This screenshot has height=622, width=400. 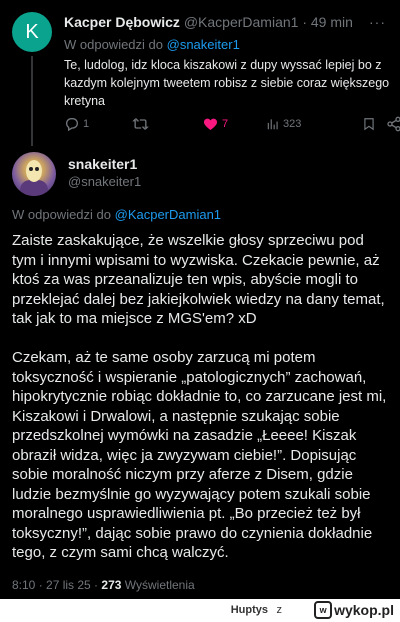 I want to click on retweet-button, so click(x=140, y=124).